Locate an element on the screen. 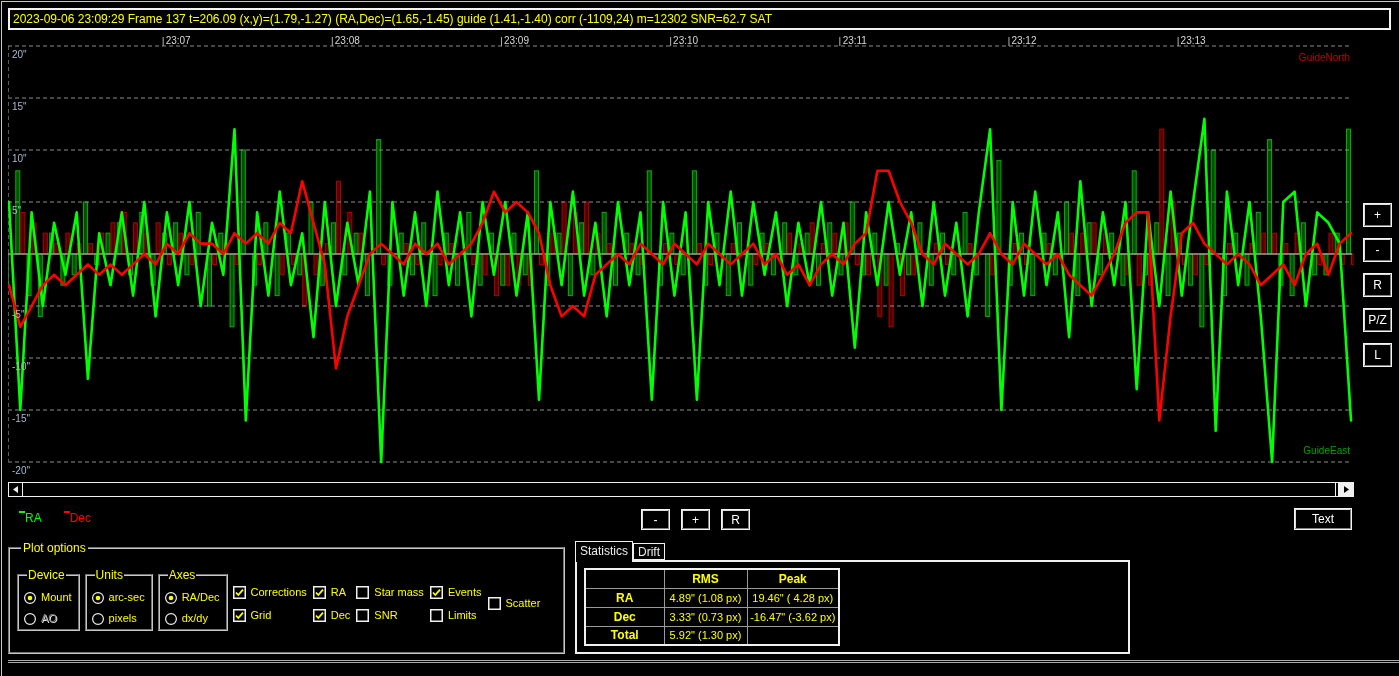 This screenshot has height=676, width=1399. time-tick-label: 23:07 is located at coordinates (178, 41).